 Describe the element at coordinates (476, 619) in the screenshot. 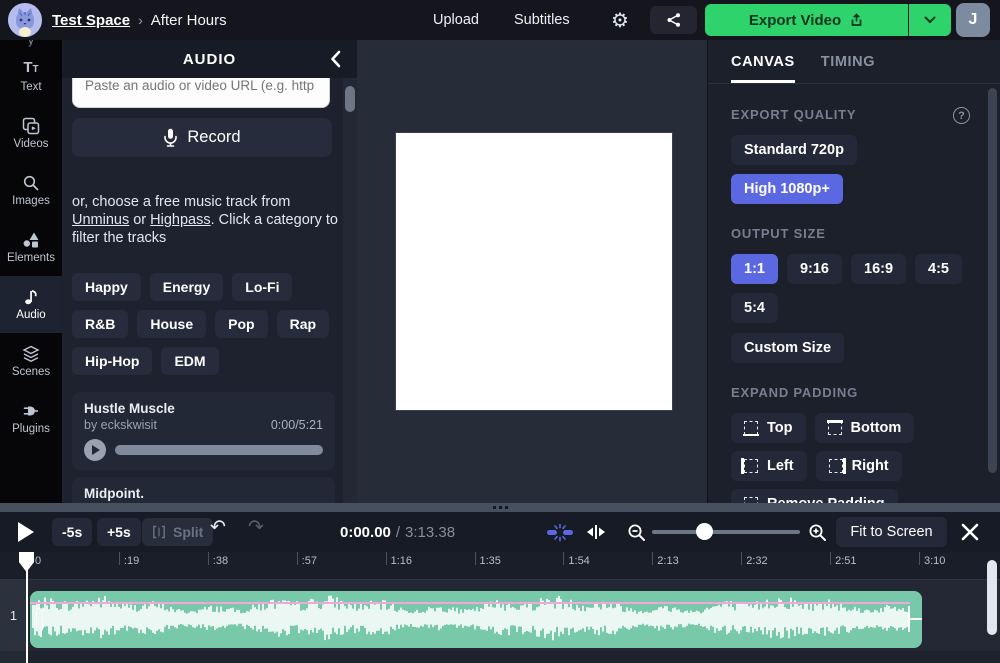

I see `audio-clip` at that location.